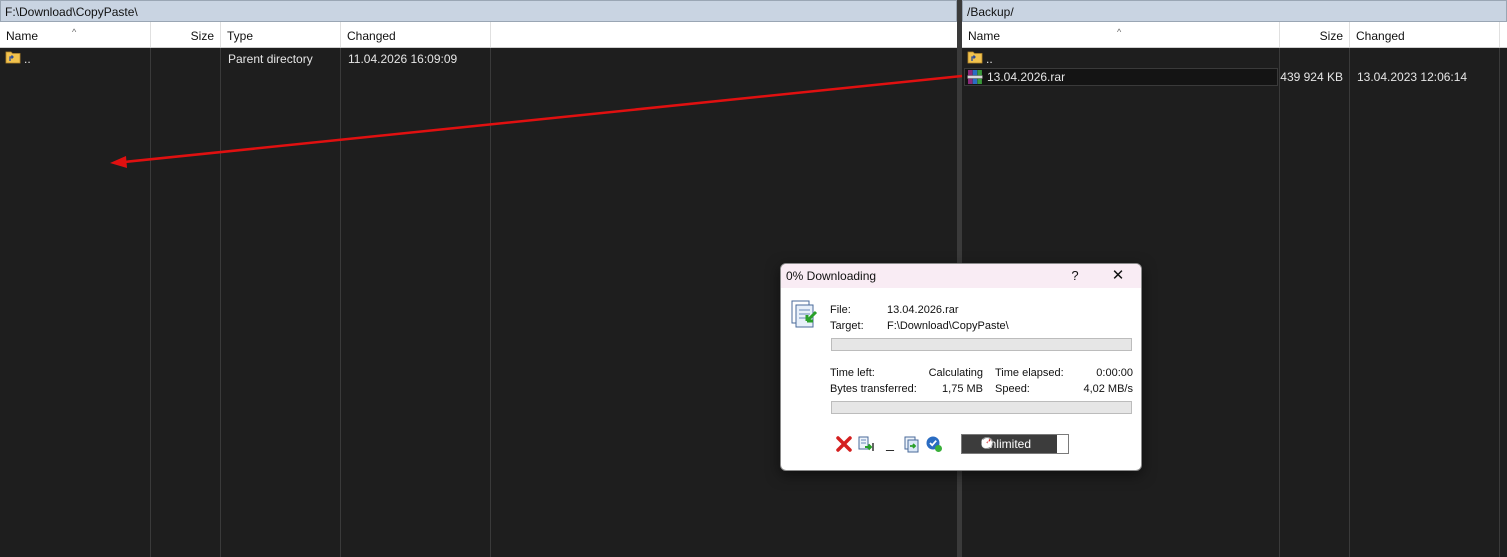 The image size is (1507, 557). I want to click on remote-row-changed: 13.04.2023 12:06:14, so click(1412, 77).